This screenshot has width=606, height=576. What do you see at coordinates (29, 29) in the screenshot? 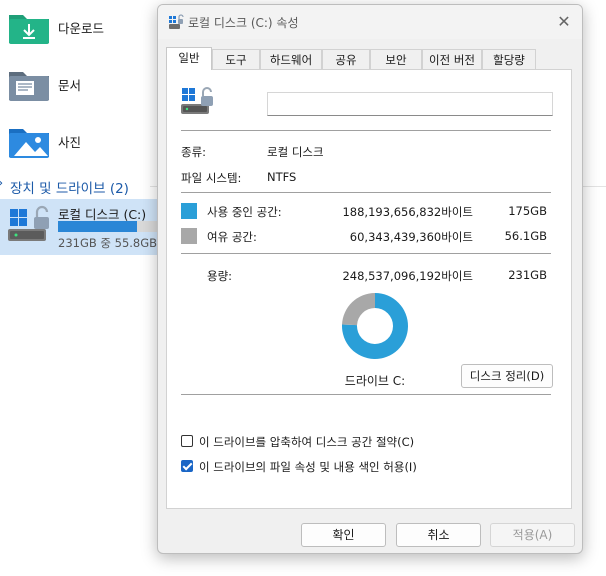
I see `download-folder-icon` at bounding box center [29, 29].